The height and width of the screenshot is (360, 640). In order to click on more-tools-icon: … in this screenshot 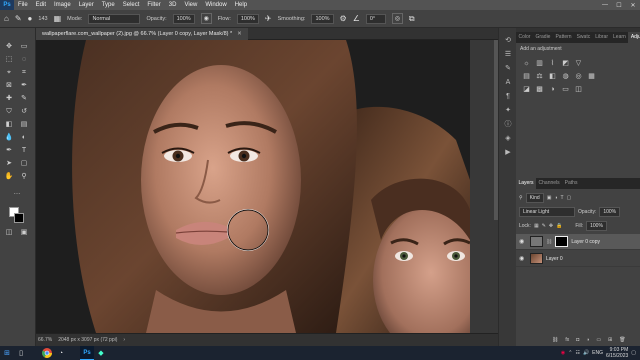, I will do `click(17, 193)`.